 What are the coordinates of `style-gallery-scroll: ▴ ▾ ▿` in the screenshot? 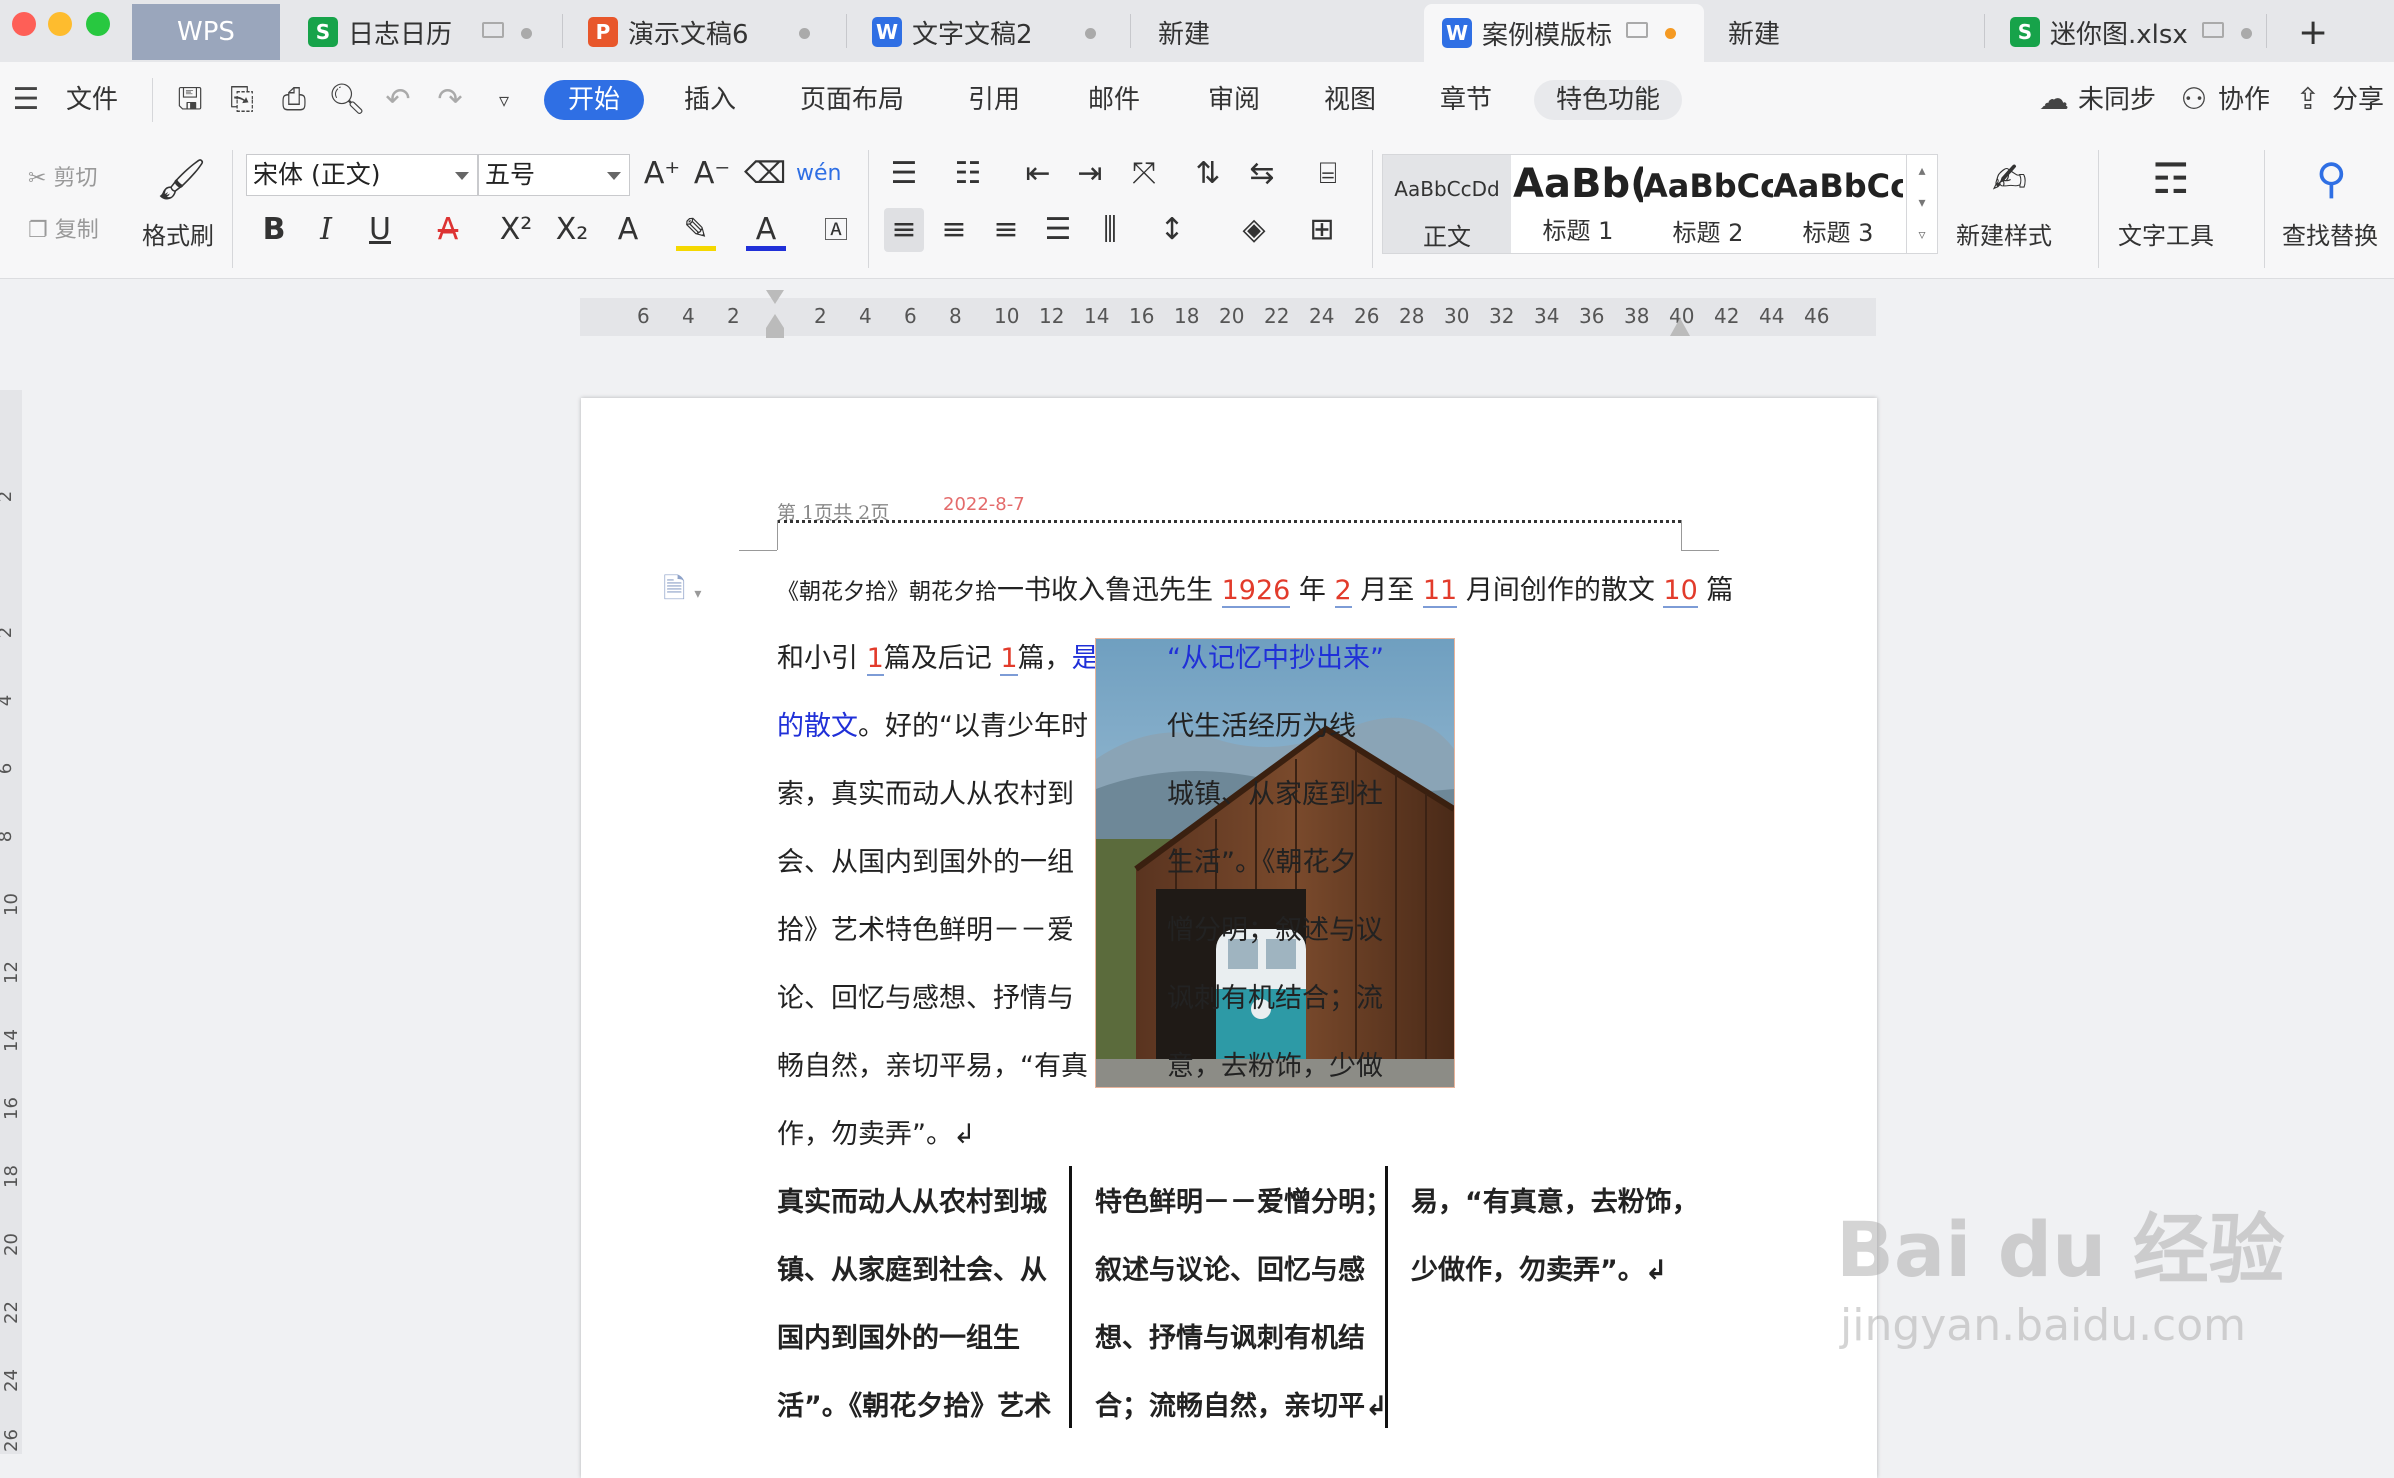 It's located at (1921, 204).